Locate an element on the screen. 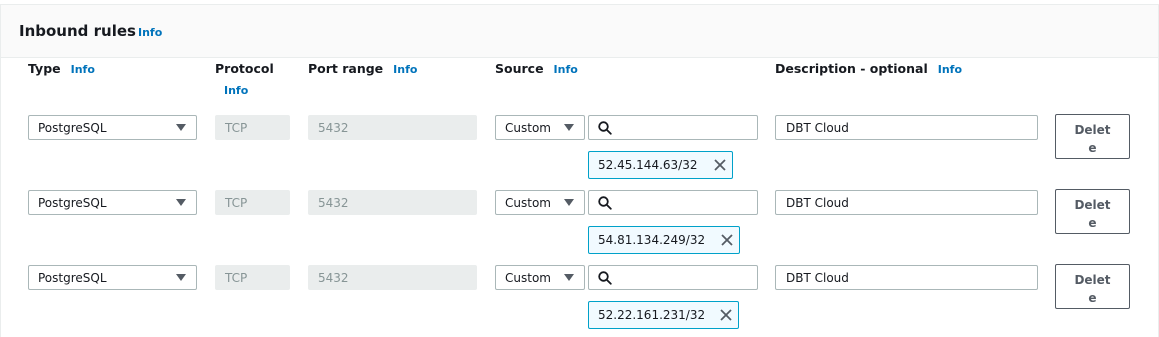 Image resolution: width=1159 pixels, height=337 pixels. column-label-port-range: Port range is located at coordinates (346, 68).